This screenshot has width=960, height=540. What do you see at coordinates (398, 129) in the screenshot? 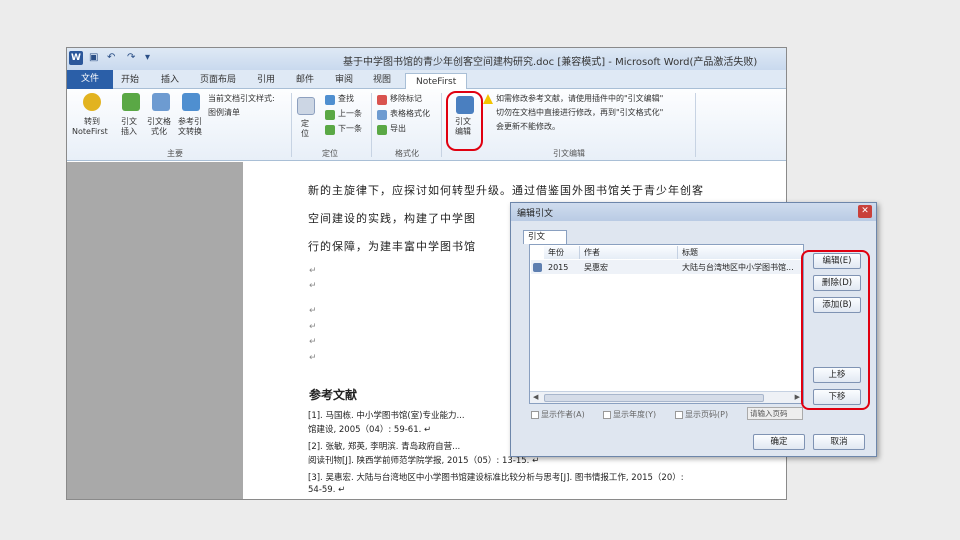
I see `export-label: 导出` at bounding box center [398, 129].